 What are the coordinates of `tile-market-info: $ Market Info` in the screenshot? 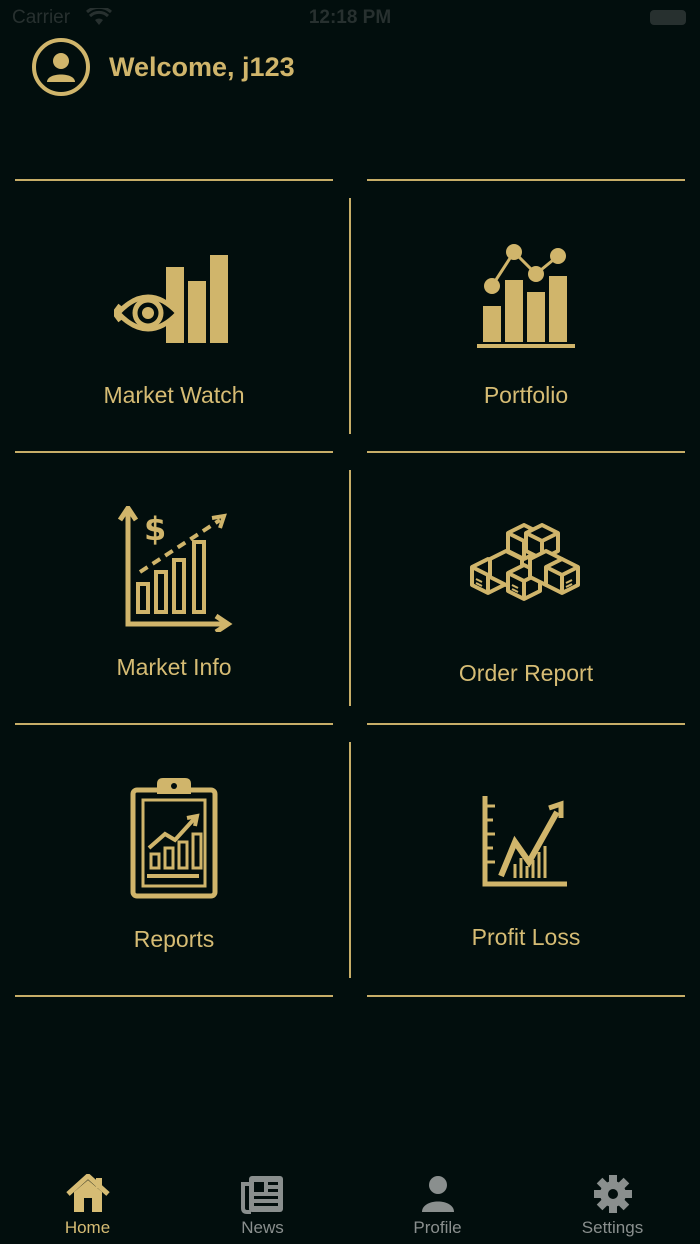 It's located at (174, 593).